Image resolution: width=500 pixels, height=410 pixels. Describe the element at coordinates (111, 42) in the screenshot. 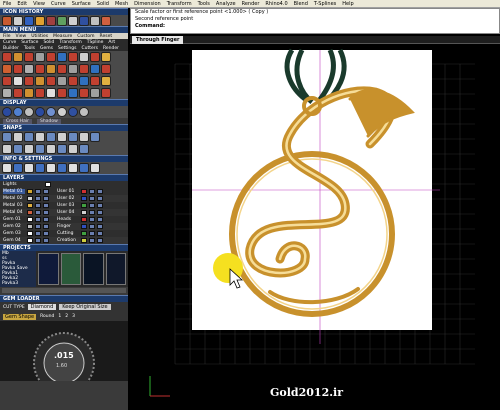

I see `group-art: Art` at that location.